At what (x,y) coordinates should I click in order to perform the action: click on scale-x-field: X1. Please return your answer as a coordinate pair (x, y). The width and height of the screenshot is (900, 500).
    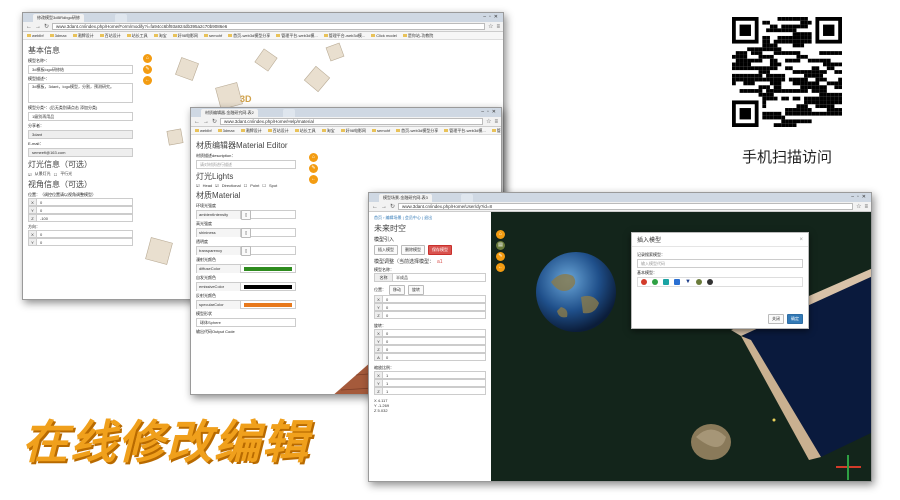
    Looking at the image, I should click on (430, 375).